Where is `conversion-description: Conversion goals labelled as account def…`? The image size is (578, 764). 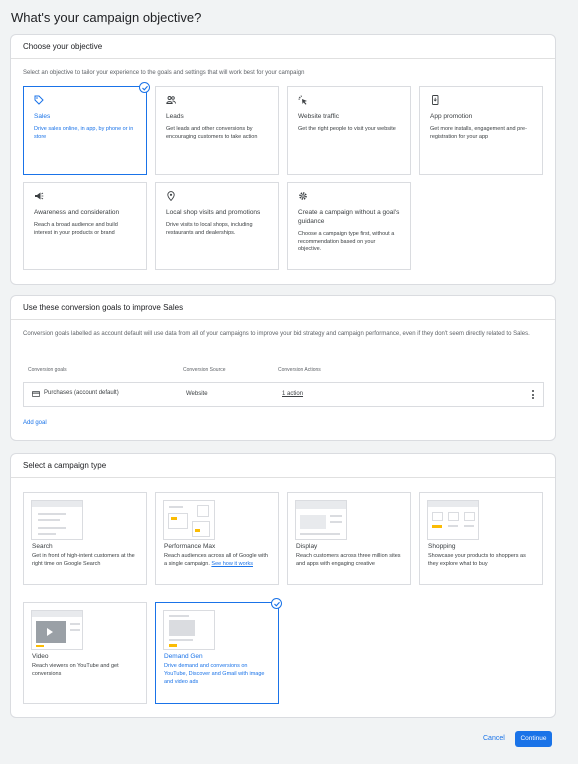
conversion-description: Conversion goals labelled as account def… is located at coordinates (276, 334).